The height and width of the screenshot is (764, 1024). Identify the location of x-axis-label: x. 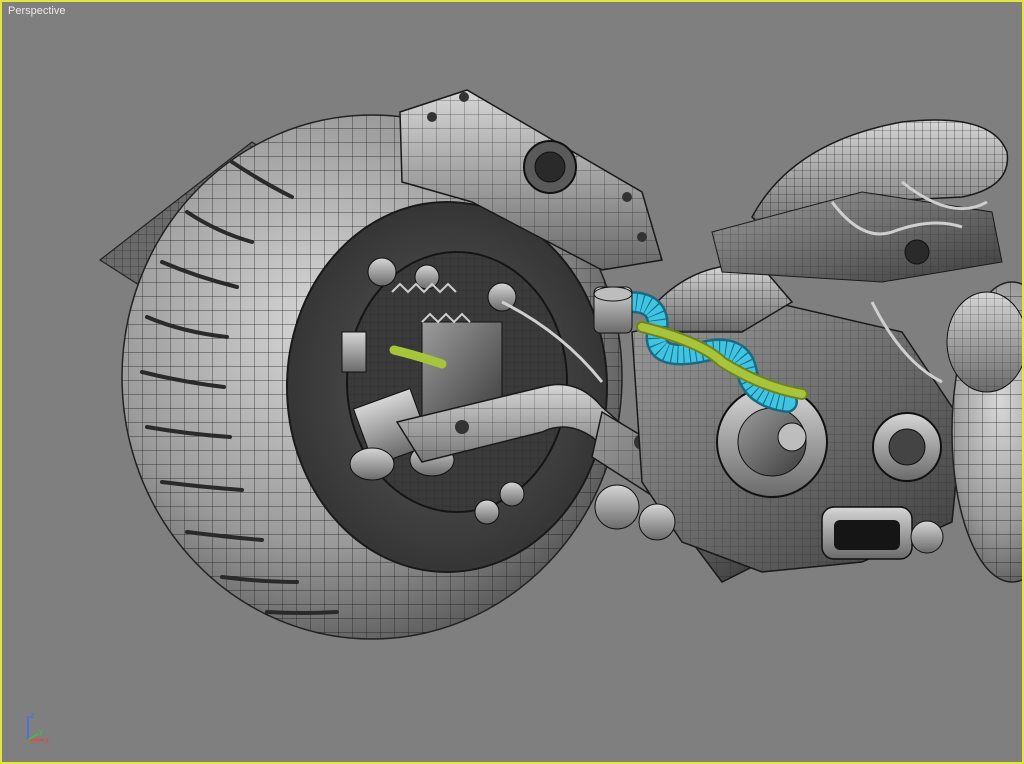
(47, 740).